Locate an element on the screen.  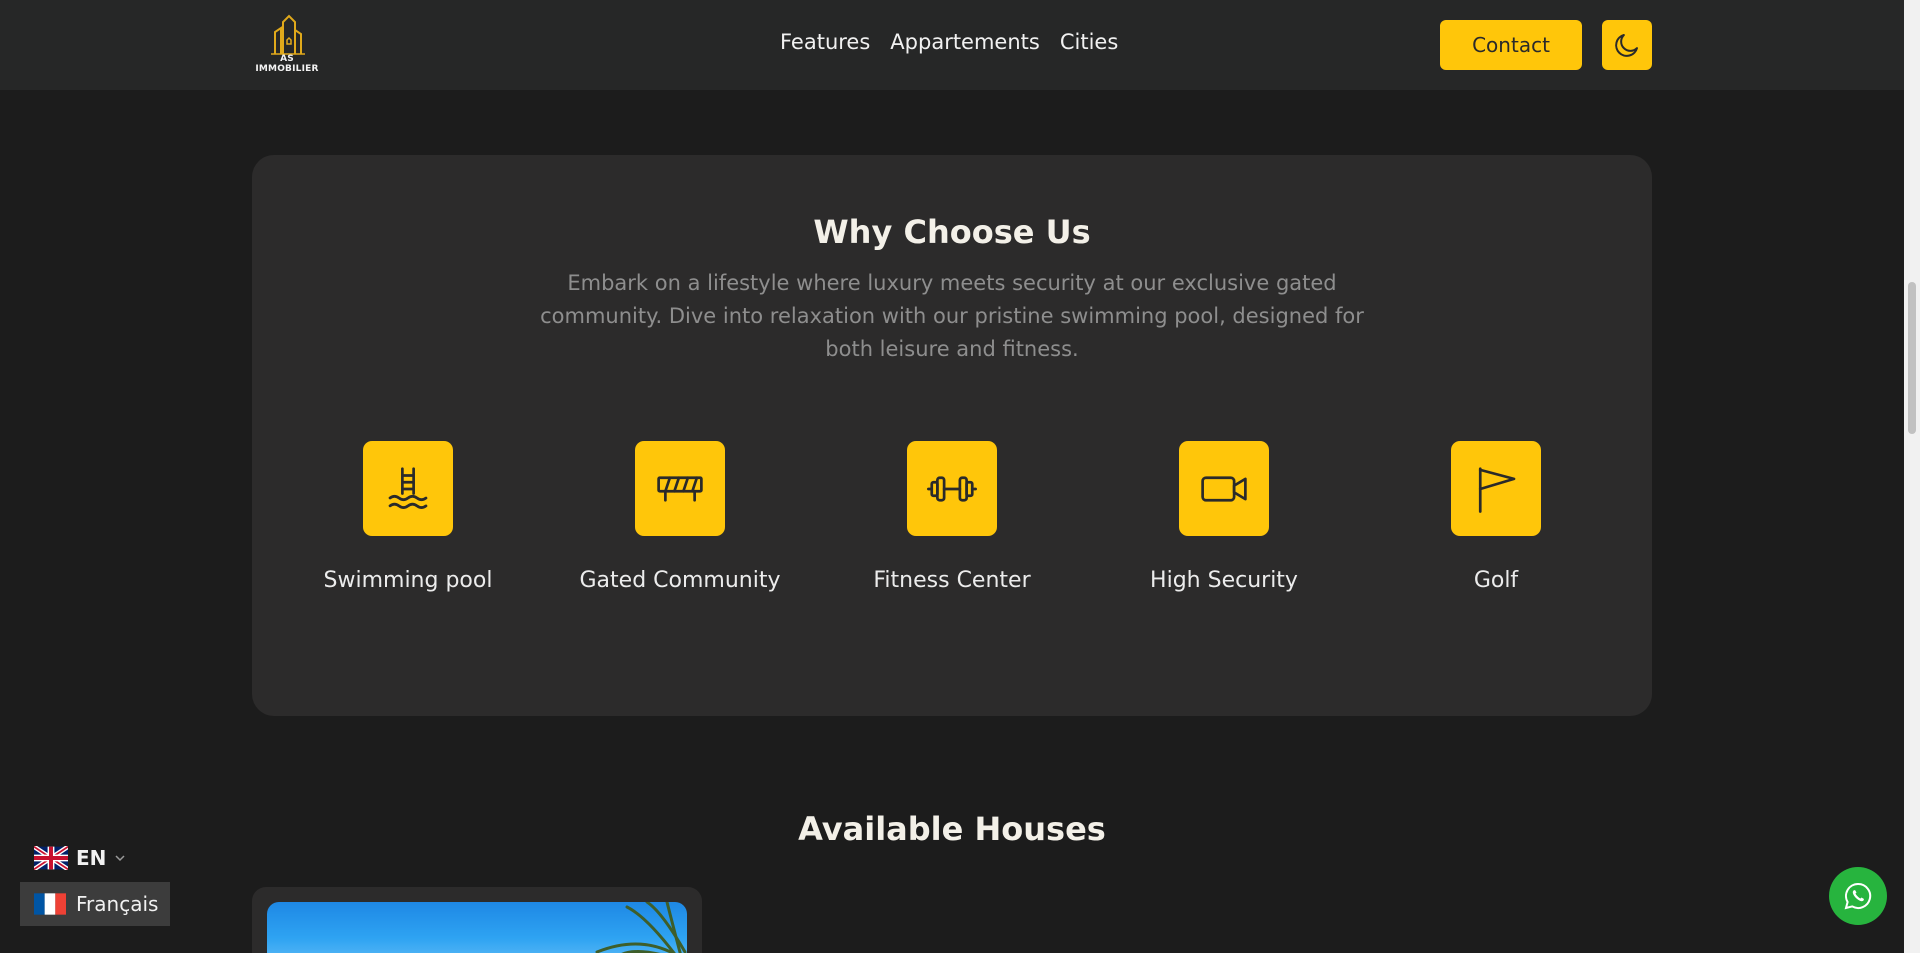
uk-flag-icon is located at coordinates (51, 858).